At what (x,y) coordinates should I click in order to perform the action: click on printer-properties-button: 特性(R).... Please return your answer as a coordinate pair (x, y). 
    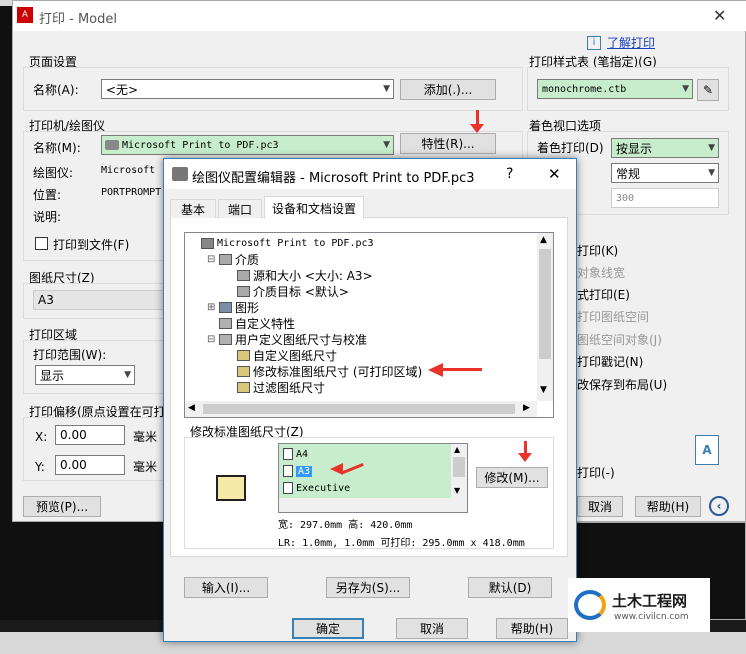
    Looking at the image, I should click on (448, 143).